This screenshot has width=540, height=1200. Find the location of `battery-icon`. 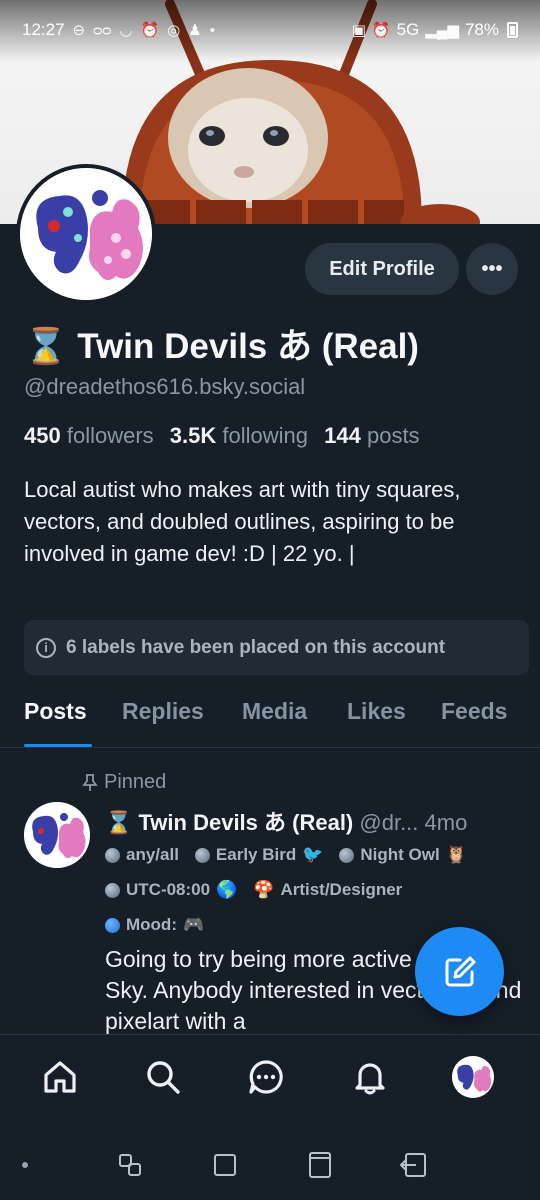

battery-icon is located at coordinates (512, 30).